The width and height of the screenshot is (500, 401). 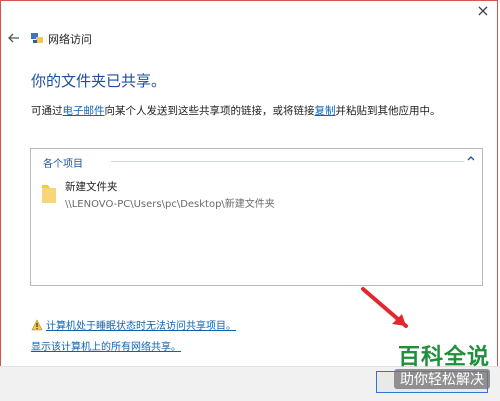 I want to click on email-link: 电子邮件, so click(x=84, y=111).